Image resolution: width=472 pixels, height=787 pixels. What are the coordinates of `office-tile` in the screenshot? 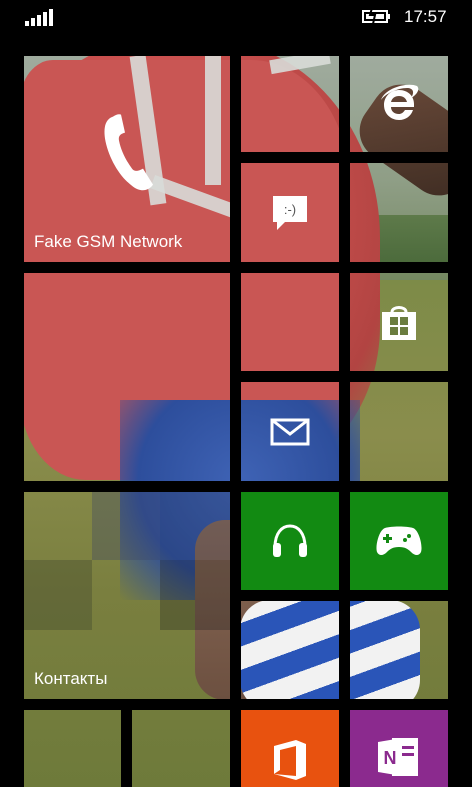 It's located at (290, 748).